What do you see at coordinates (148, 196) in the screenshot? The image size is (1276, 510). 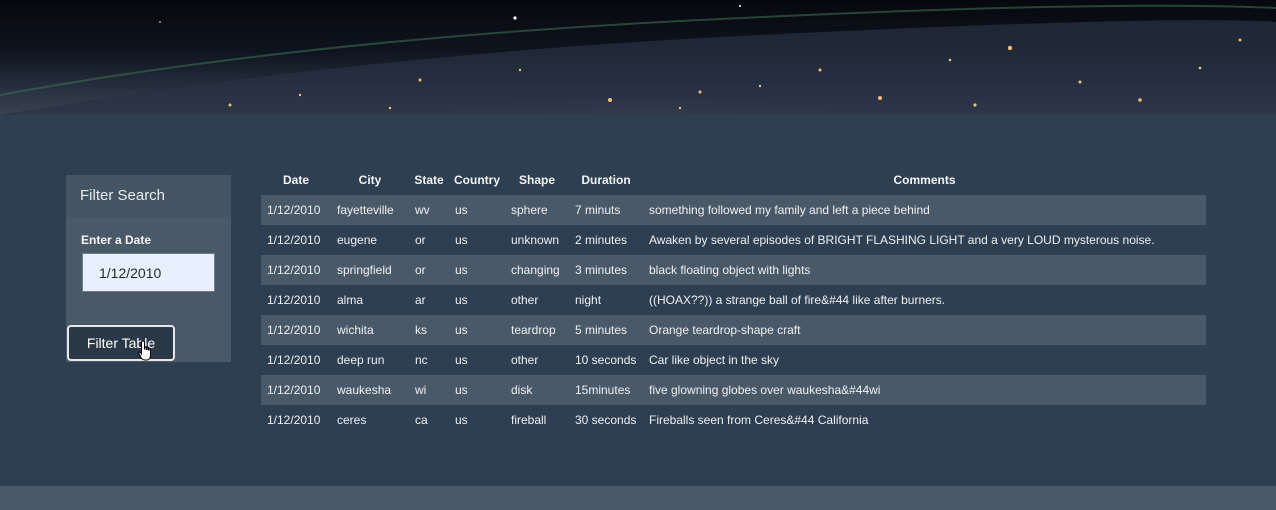 I see `filter-panel-title: Filter Search` at bounding box center [148, 196].